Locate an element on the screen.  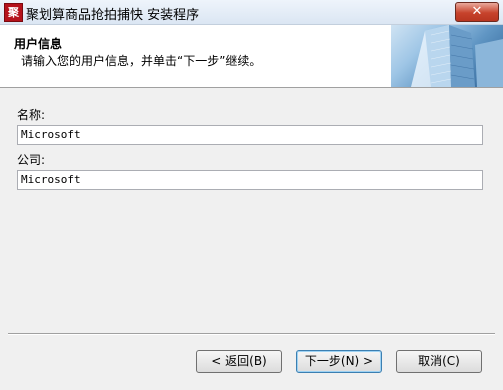
back-button: < 返回(B) is located at coordinates (239, 361).